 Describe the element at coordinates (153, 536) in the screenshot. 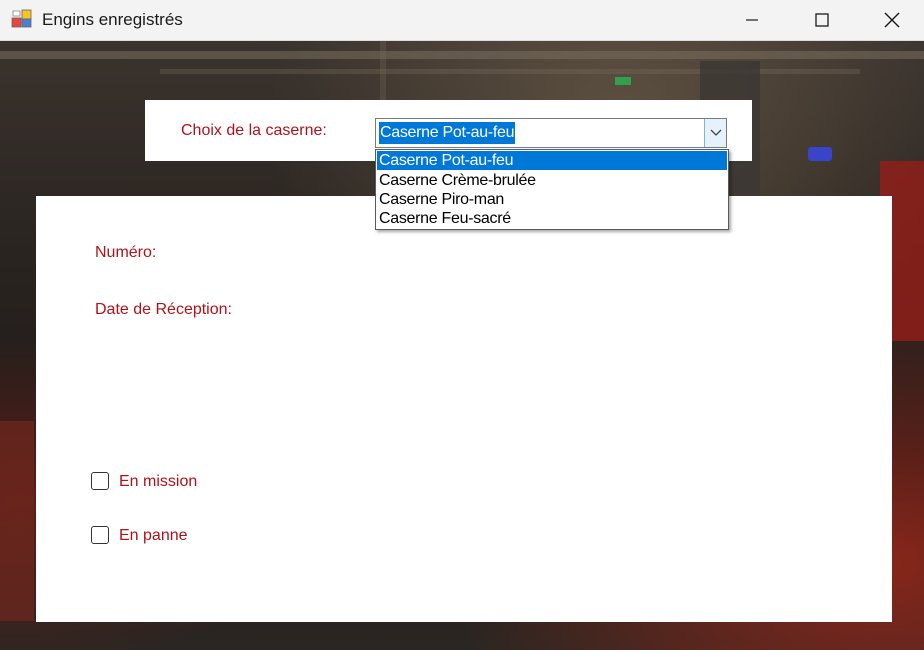

I see `en-panne-label: En panne` at that location.